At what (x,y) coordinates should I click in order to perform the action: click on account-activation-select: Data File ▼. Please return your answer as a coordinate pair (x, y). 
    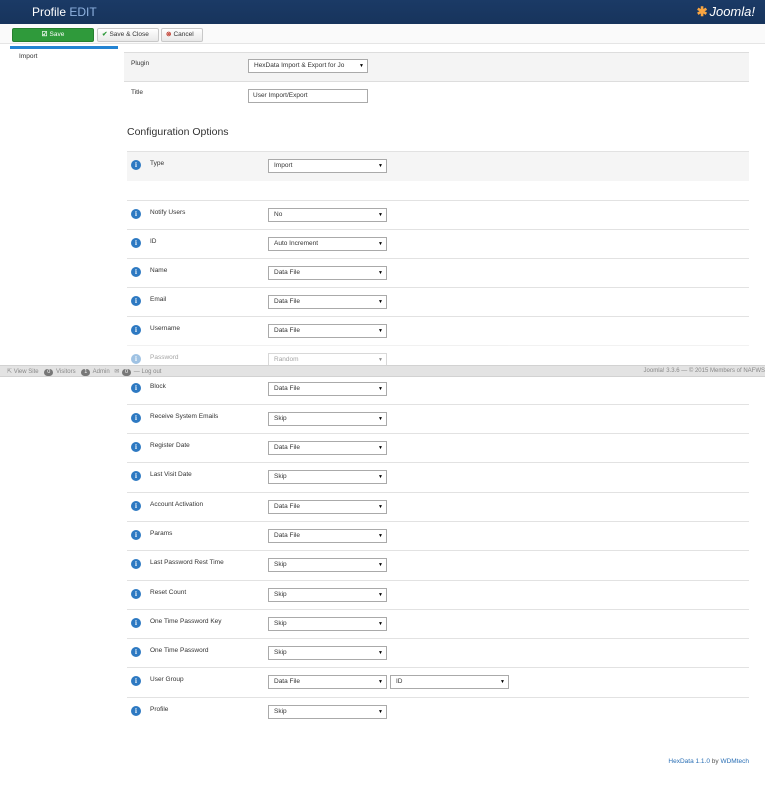
    Looking at the image, I should click on (327, 507).